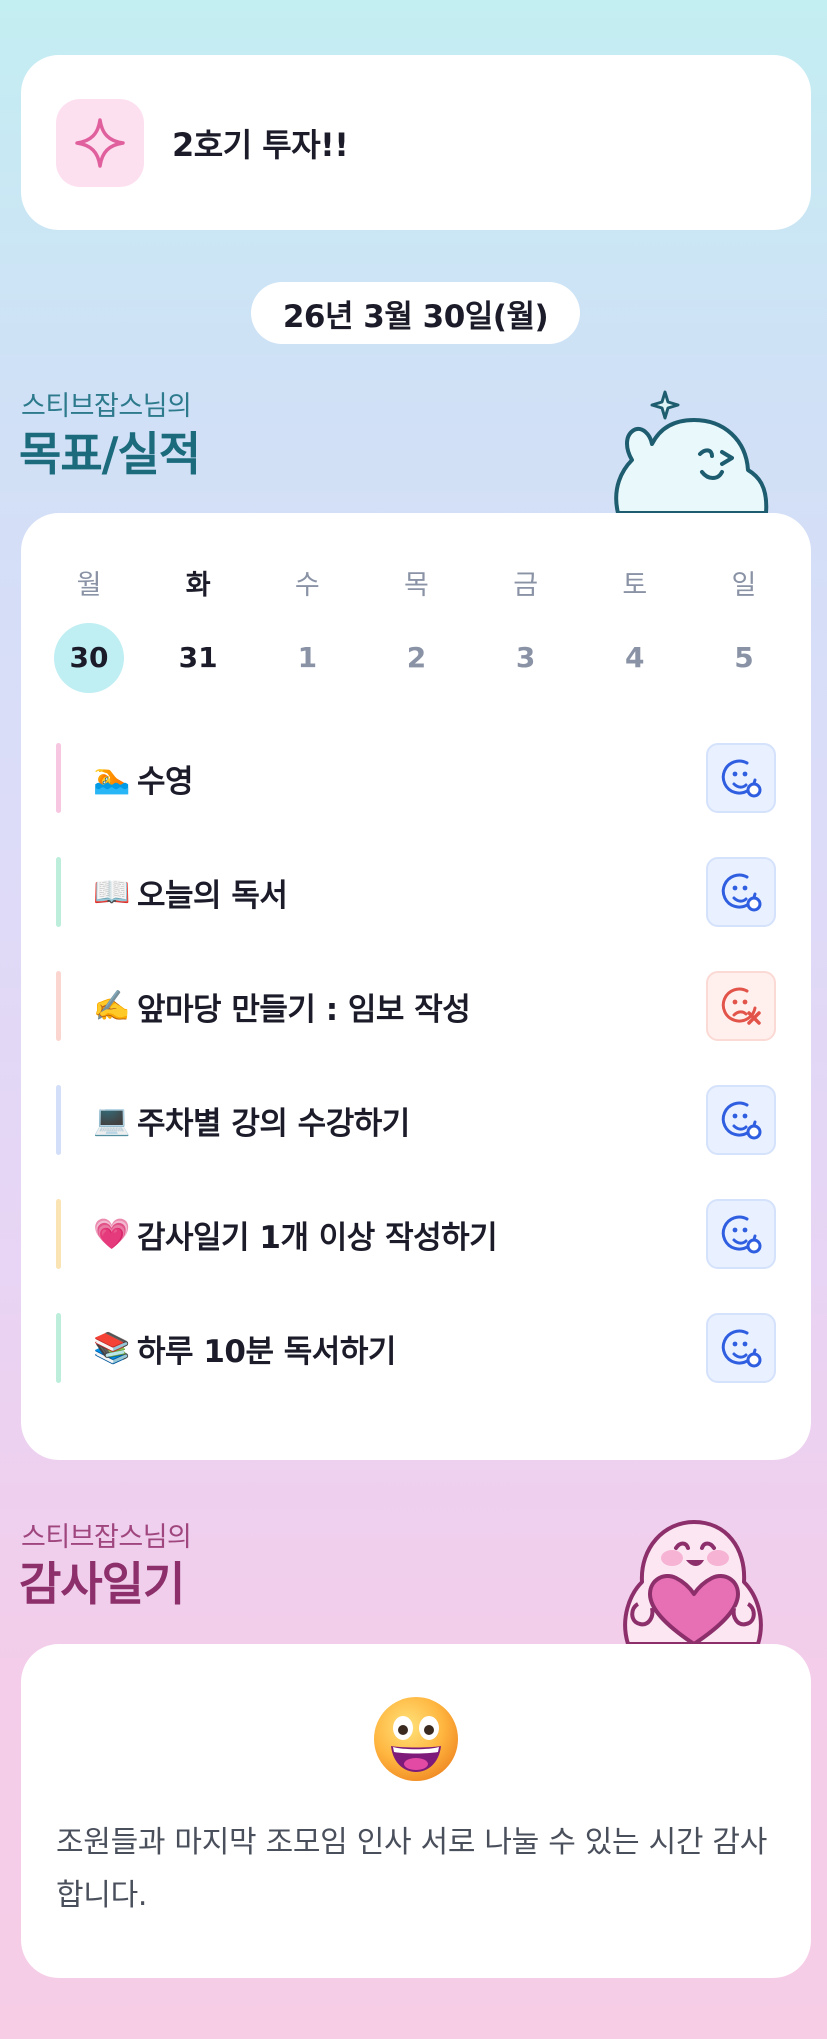 The height and width of the screenshot is (2039, 827). Describe the element at coordinates (416, 892) in the screenshot. I see `goal-item: 📖 오늘의 독서` at that location.